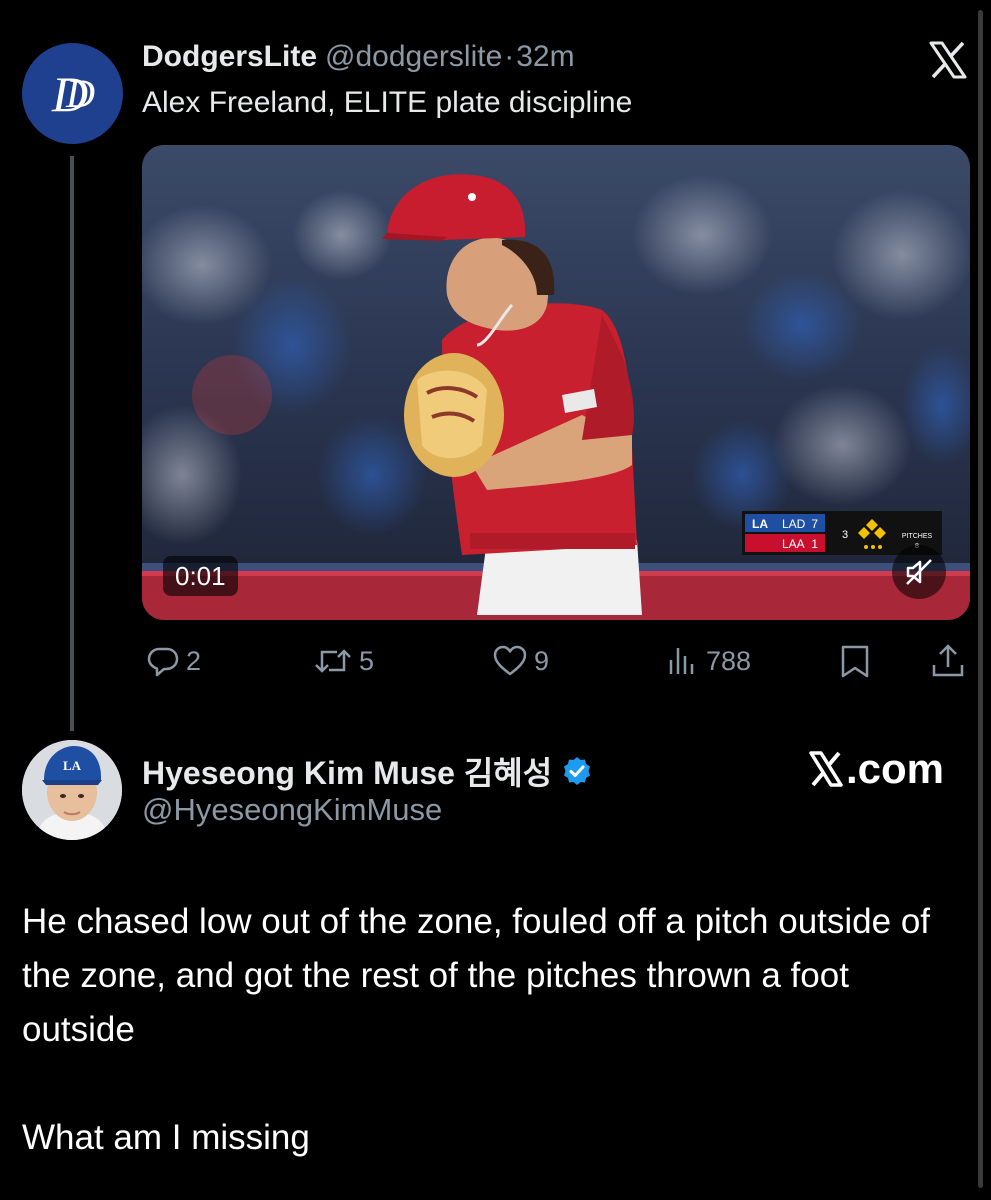 This screenshot has height=1200, width=991. What do you see at coordinates (347, 771) in the screenshot?
I see `reply-display-name: Hyeseong Kim Muse 김혜성` at bounding box center [347, 771].